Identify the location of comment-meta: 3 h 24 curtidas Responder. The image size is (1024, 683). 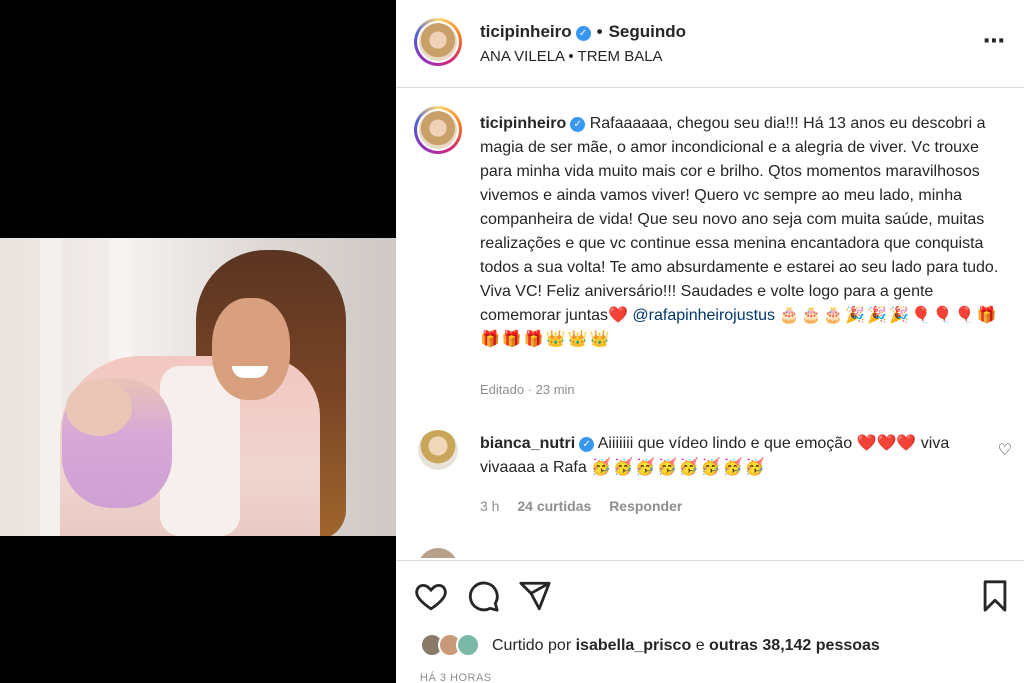
(588, 506).